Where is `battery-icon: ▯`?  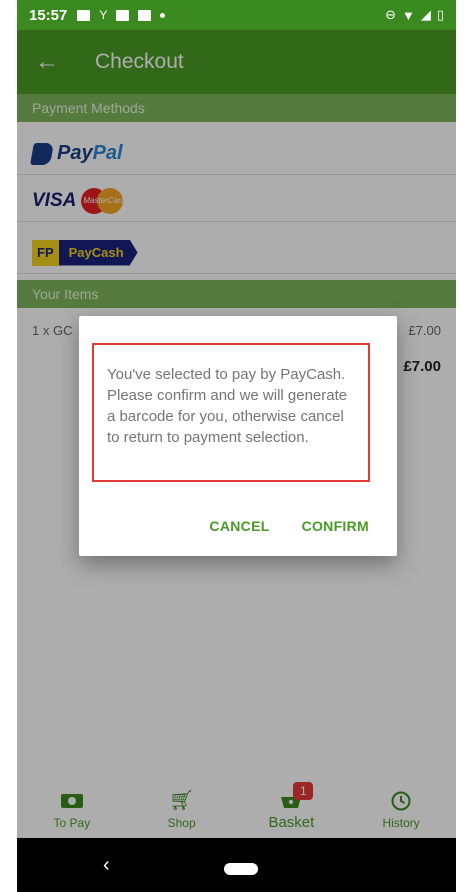
battery-icon: ▯ is located at coordinates (440, 14).